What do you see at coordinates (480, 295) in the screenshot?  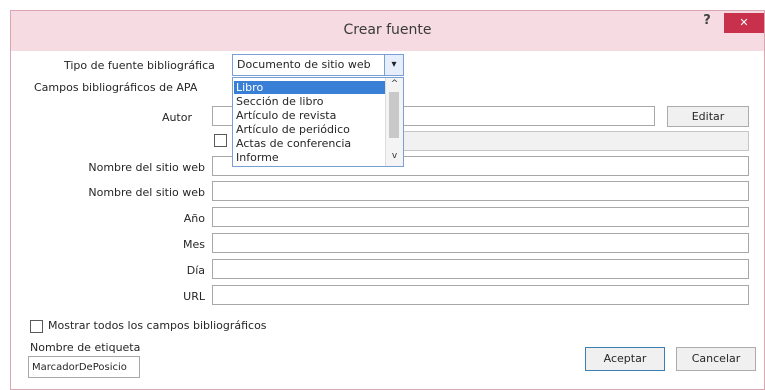 I see `url-field` at bounding box center [480, 295].